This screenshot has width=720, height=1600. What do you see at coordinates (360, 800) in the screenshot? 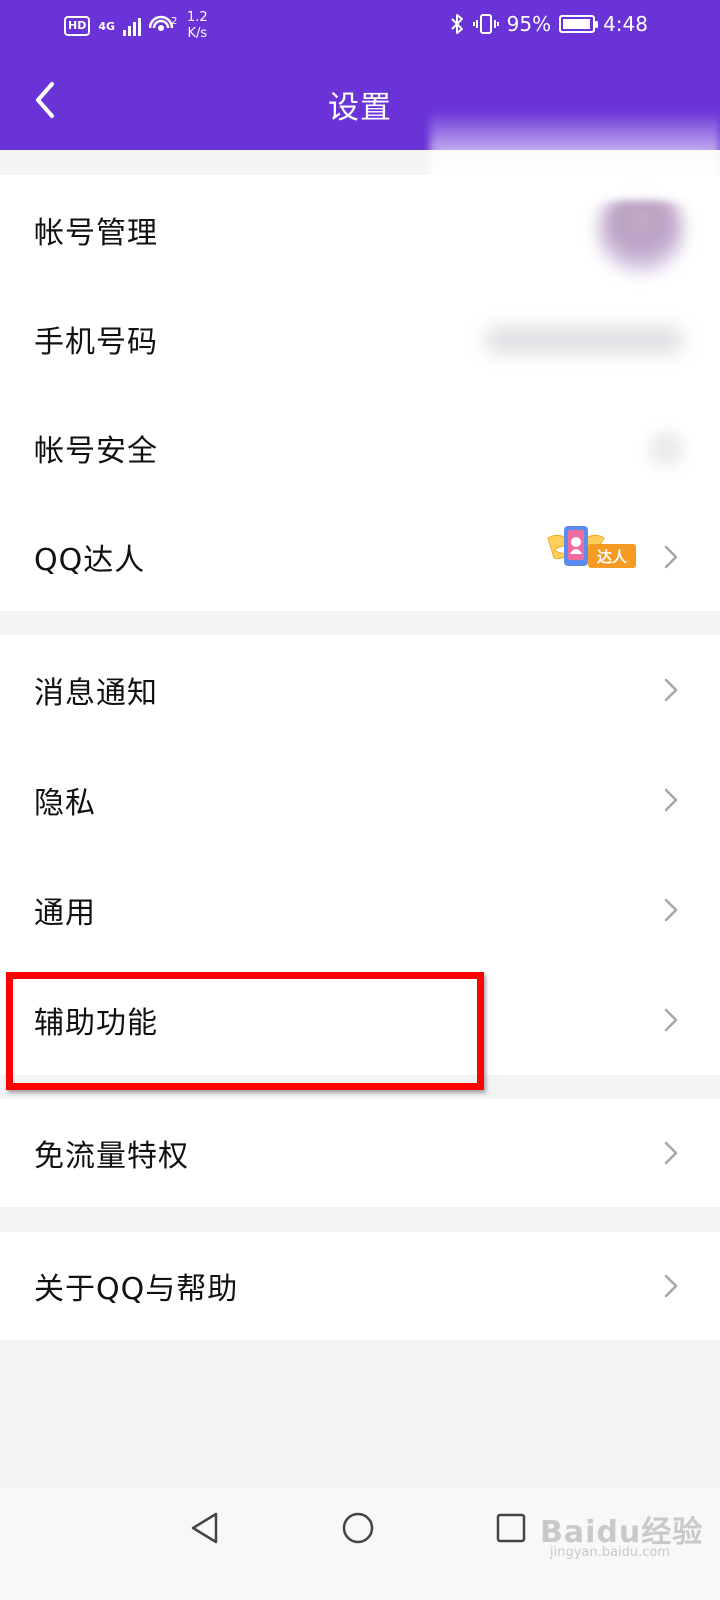
I see `settings-item-privacy: 隐私` at bounding box center [360, 800].